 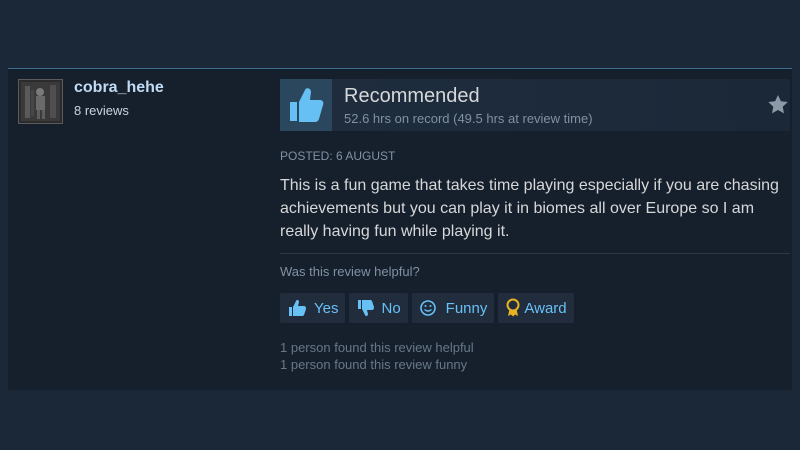 What do you see at coordinates (412, 96) in the screenshot?
I see `review-verdict: Recommended` at bounding box center [412, 96].